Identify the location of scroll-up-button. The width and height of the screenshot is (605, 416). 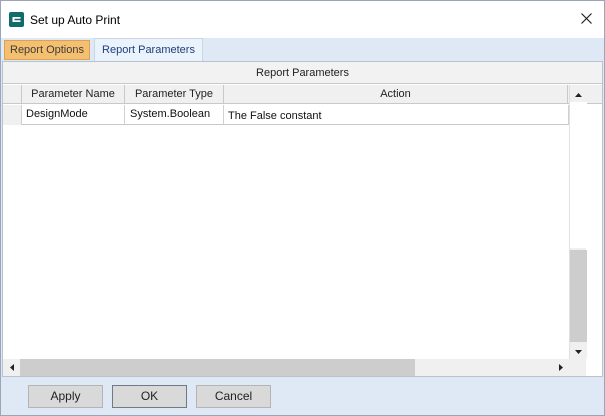
(578, 93).